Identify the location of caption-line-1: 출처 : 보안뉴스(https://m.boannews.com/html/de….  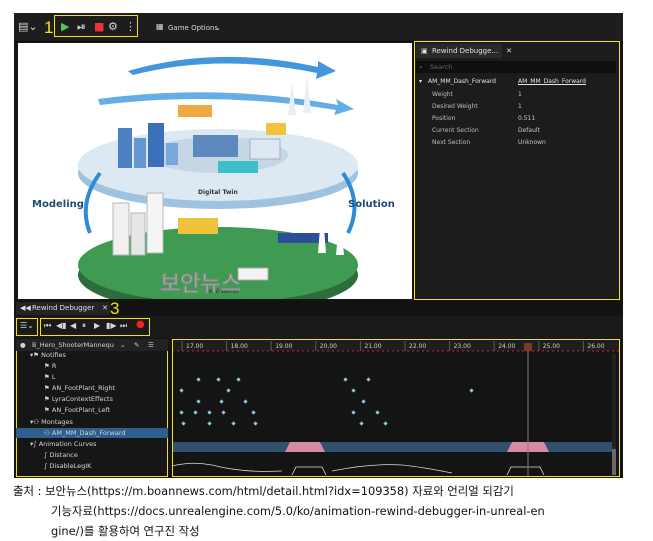
(263, 491).